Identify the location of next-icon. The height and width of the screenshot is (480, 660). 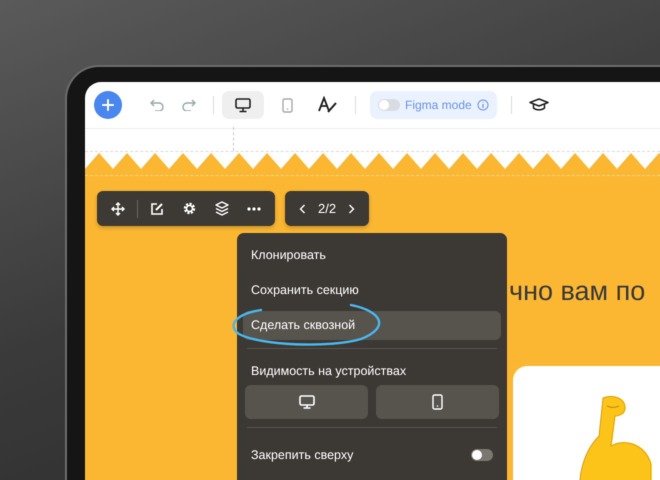
(352, 209).